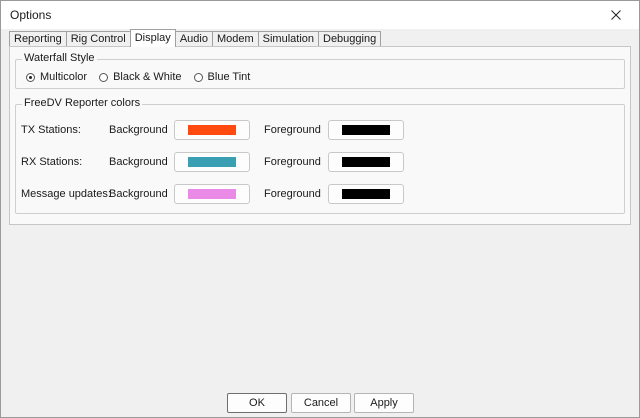 This screenshot has height=418, width=640. I want to click on msg-background-label: Background, so click(138, 194).